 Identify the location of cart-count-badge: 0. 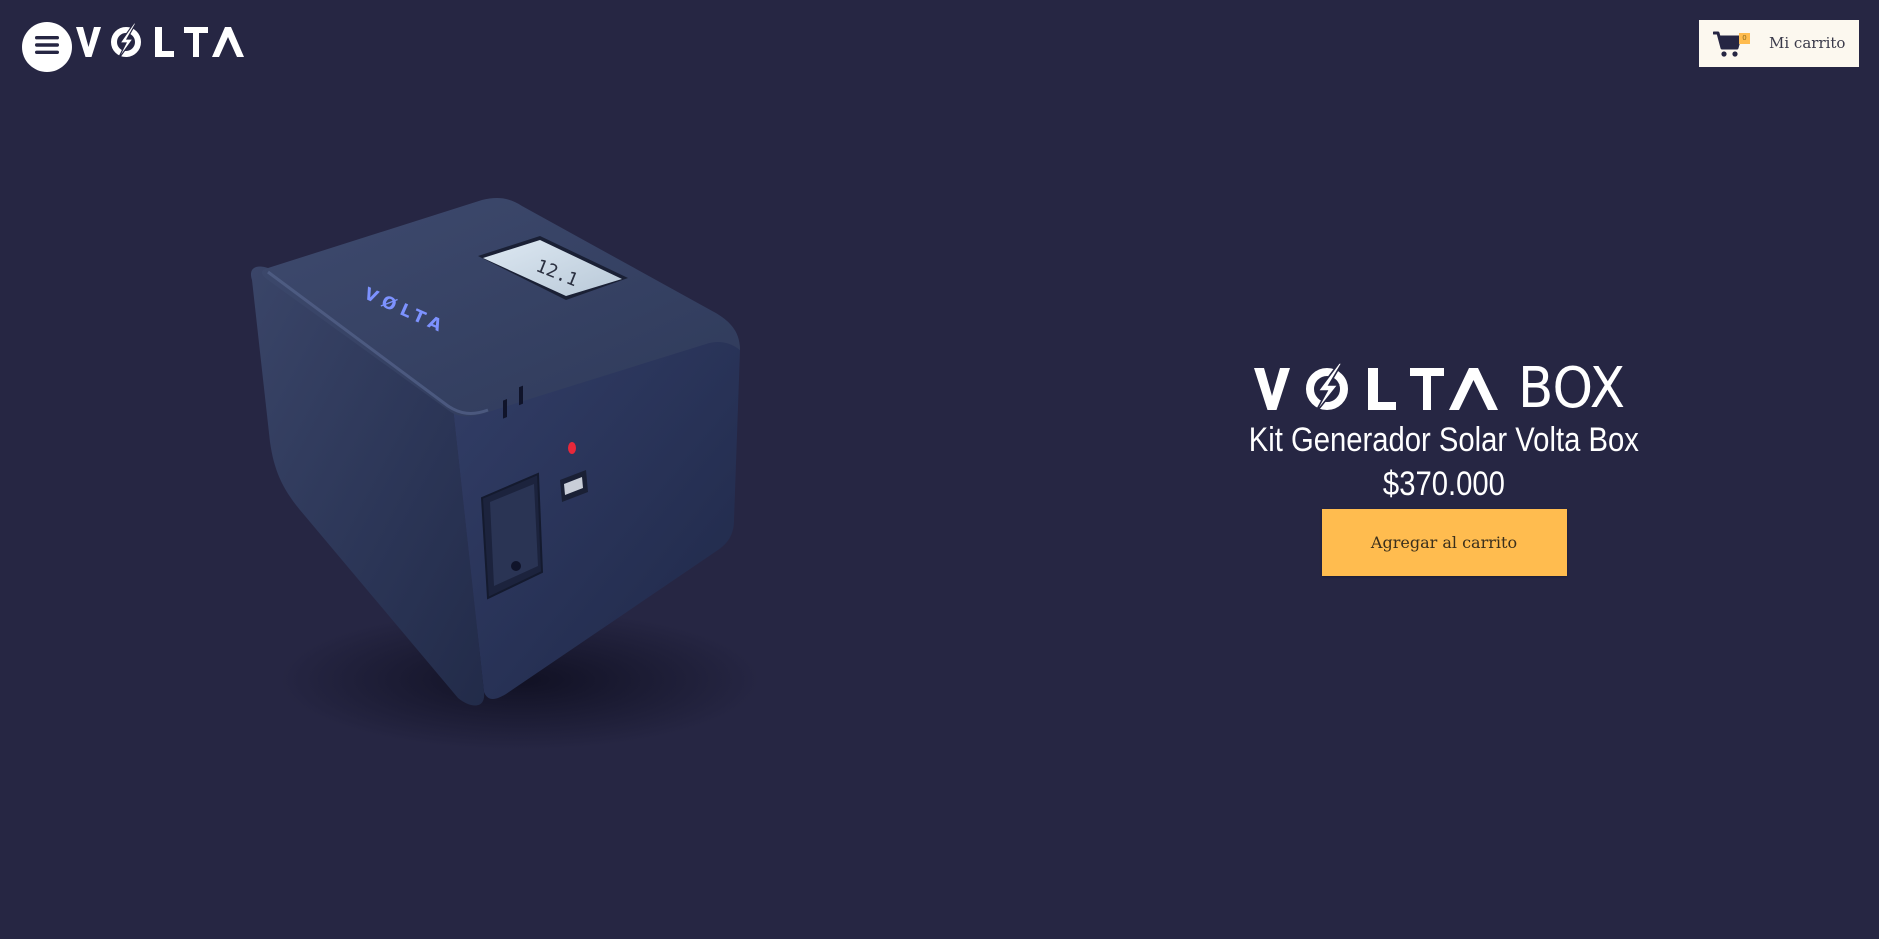
(1744, 38).